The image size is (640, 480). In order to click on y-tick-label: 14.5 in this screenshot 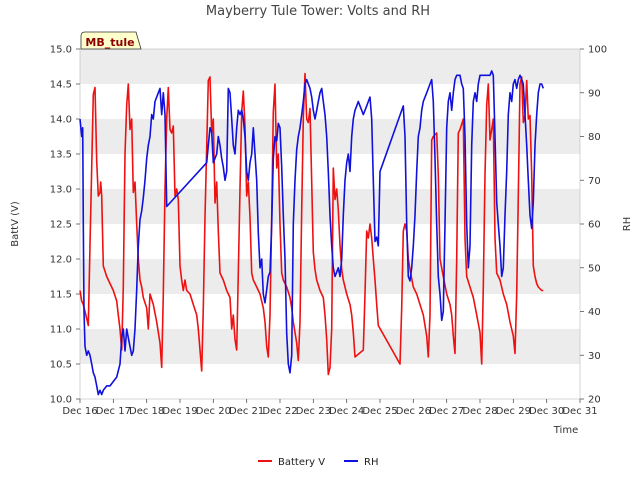, I will do `click(61, 85)`.